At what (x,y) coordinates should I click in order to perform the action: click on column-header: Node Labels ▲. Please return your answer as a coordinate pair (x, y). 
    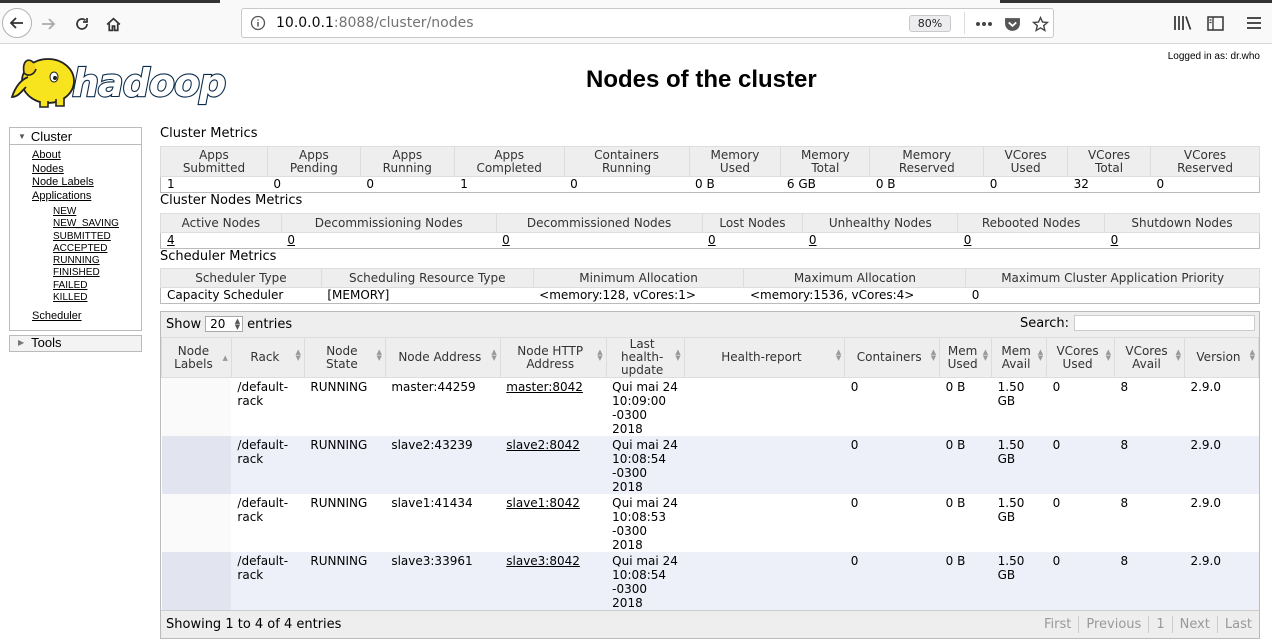
    Looking at the image, I should click on (196, 357).